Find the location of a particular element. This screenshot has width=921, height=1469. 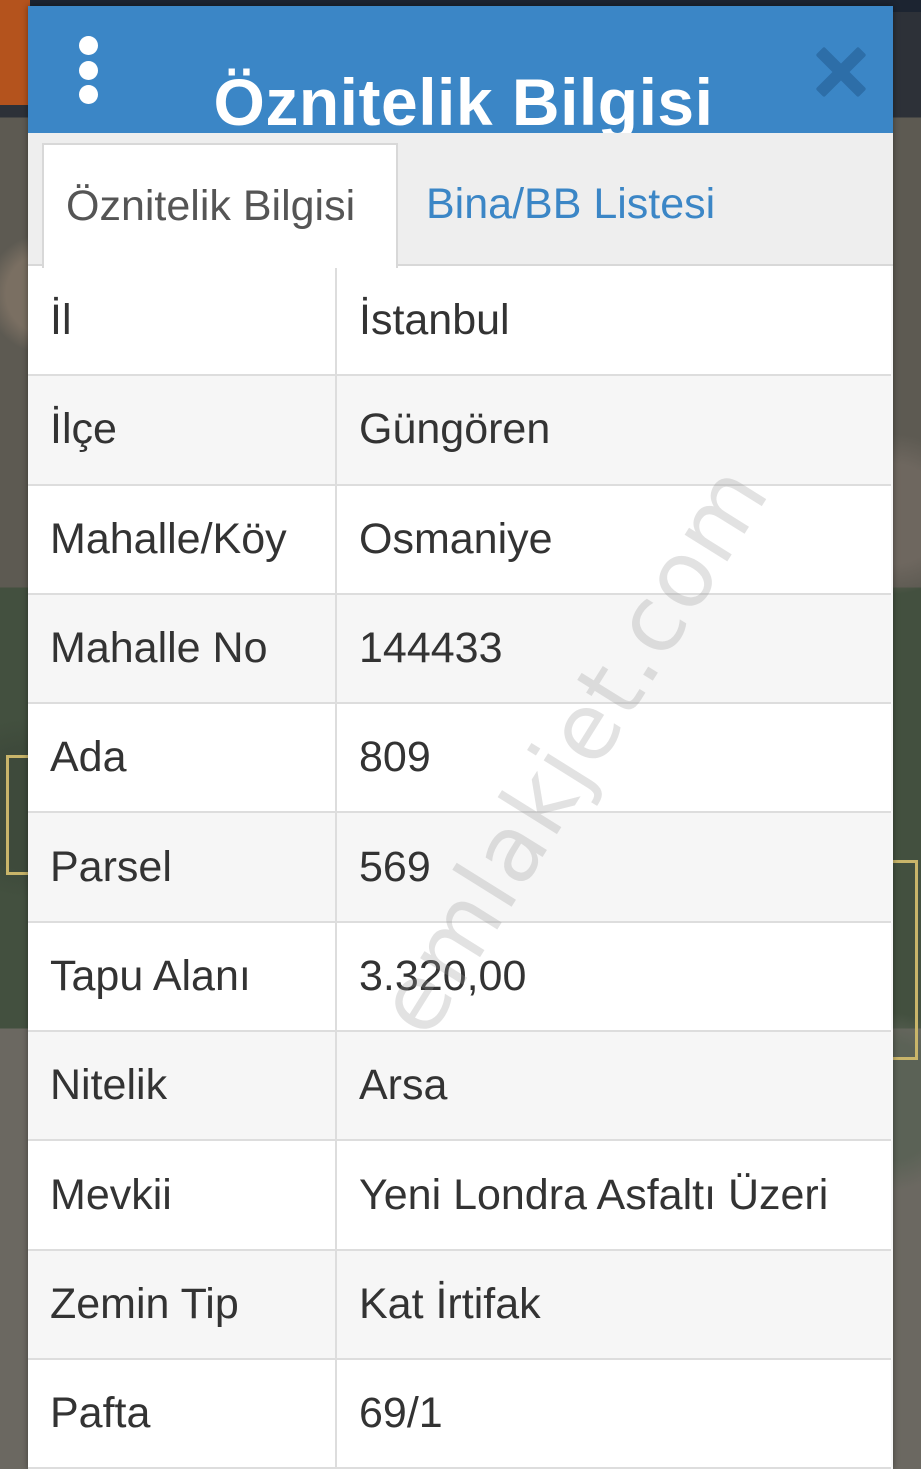

table-row: Mevkii Yeni Londra Asfaltı Üzeri is located at coordinates (459, 1195).